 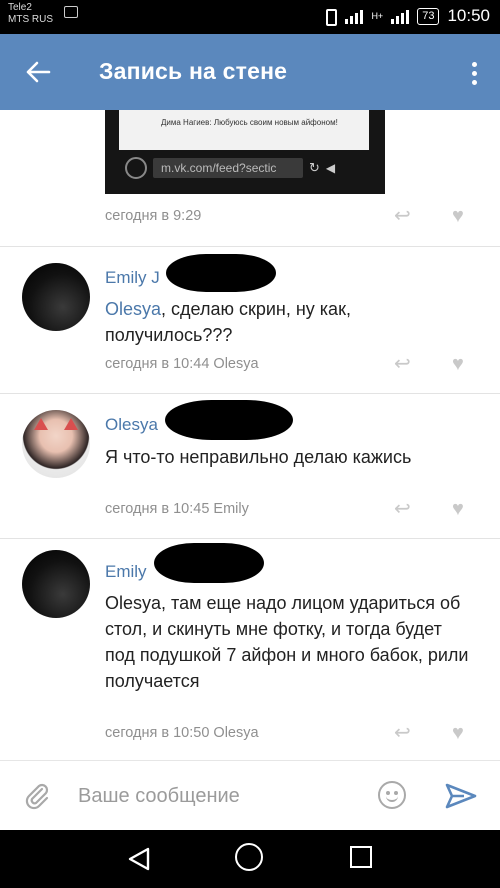 What do you see at coordinates (30, 19) in the screenshot?
I see `carrier-line-2: MTS RUS` at bounding box center [30, 19].